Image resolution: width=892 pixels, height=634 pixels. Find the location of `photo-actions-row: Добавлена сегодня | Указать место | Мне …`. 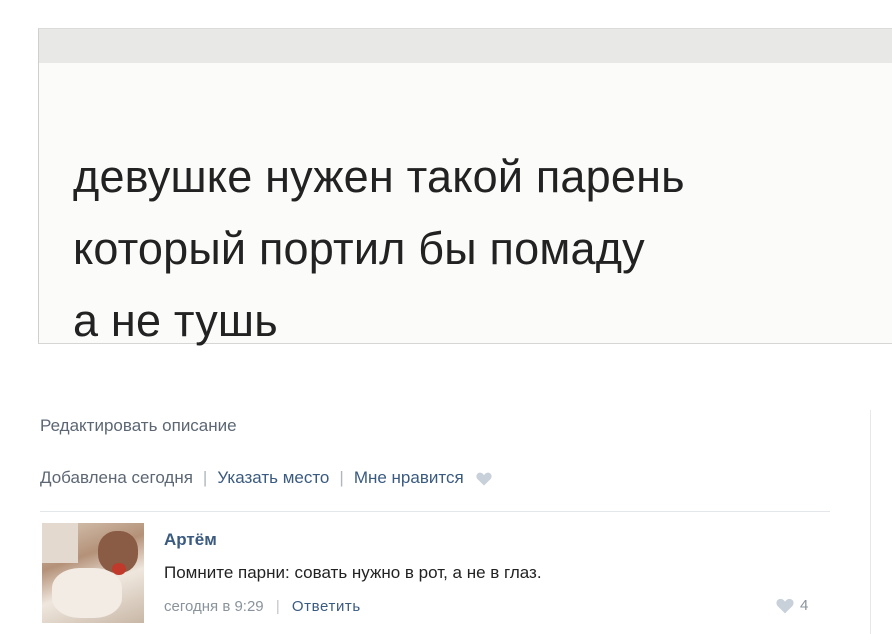

photo-actions-row: Добавлена сегодня | Указать место | Мне … is located at coordinates (266, 478).